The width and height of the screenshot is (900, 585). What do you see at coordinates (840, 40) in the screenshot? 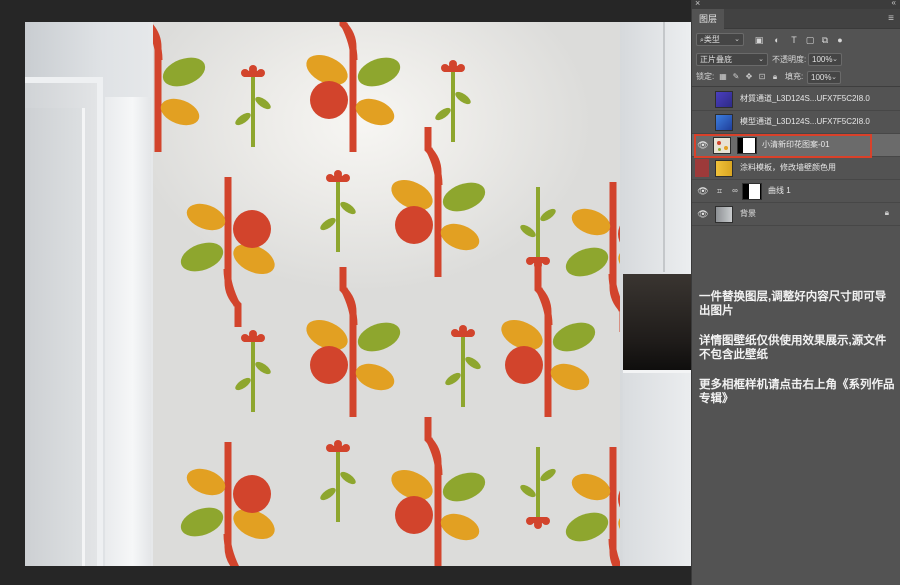
I see `filter-toggle-icon: ●` at bounding box center [840, 40].